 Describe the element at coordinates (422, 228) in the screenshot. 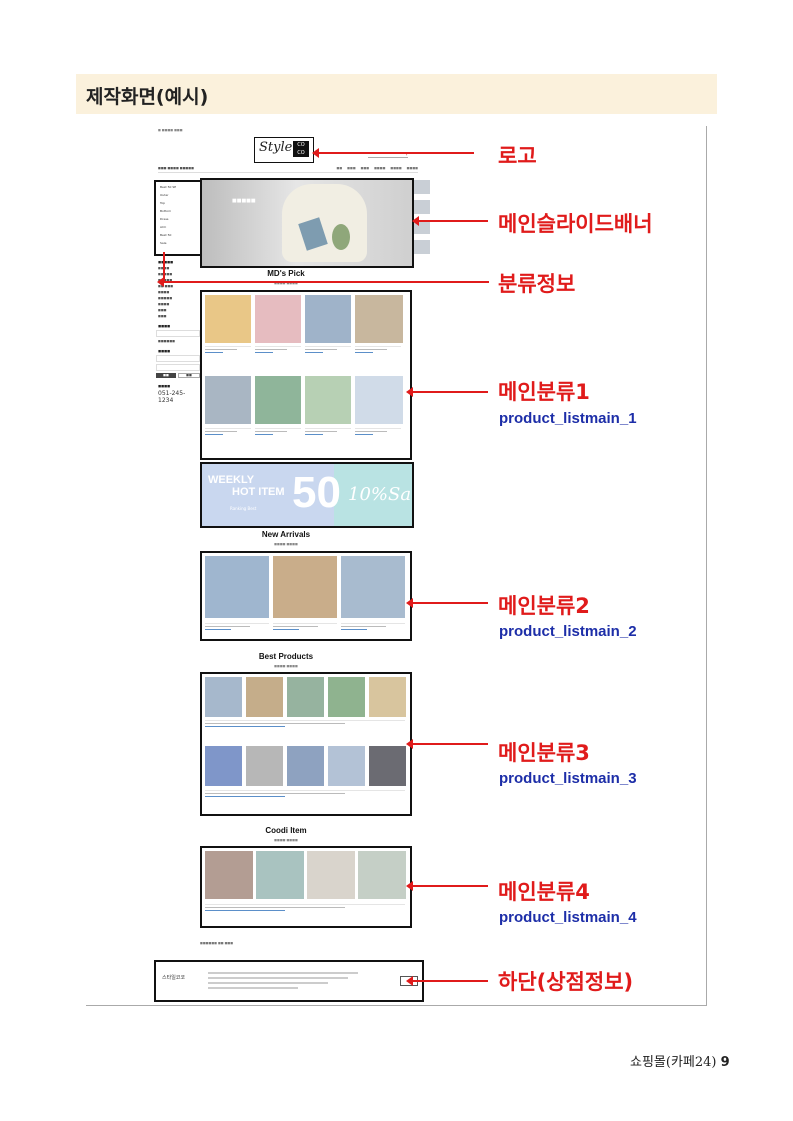

I see `banner-side-thumbs` at that location.